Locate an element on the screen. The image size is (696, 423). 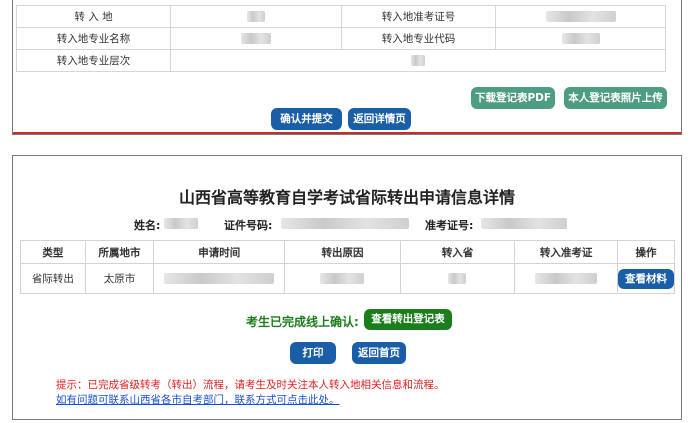
column-header: 转入准考证 is located at coordinates (566, 252).